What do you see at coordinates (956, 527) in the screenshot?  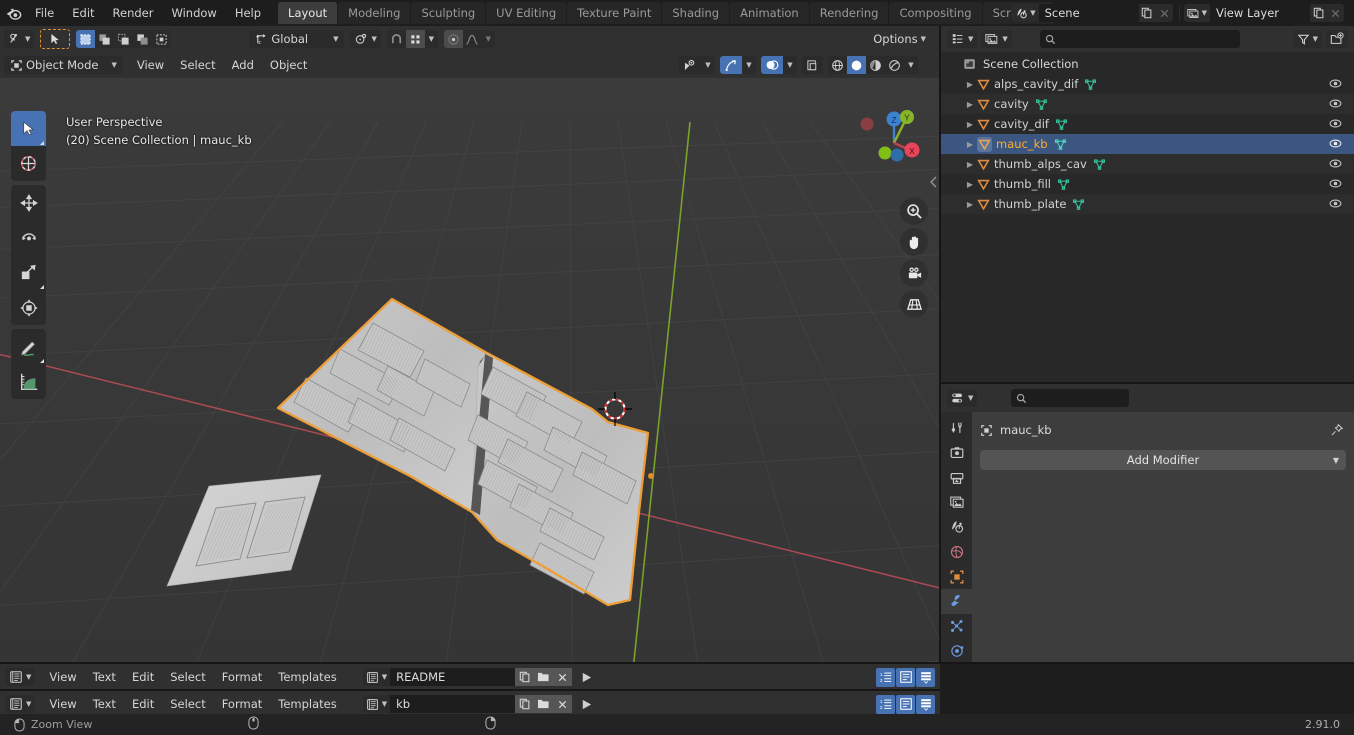 I see `scene-tab` at bounding box center [956, 527].